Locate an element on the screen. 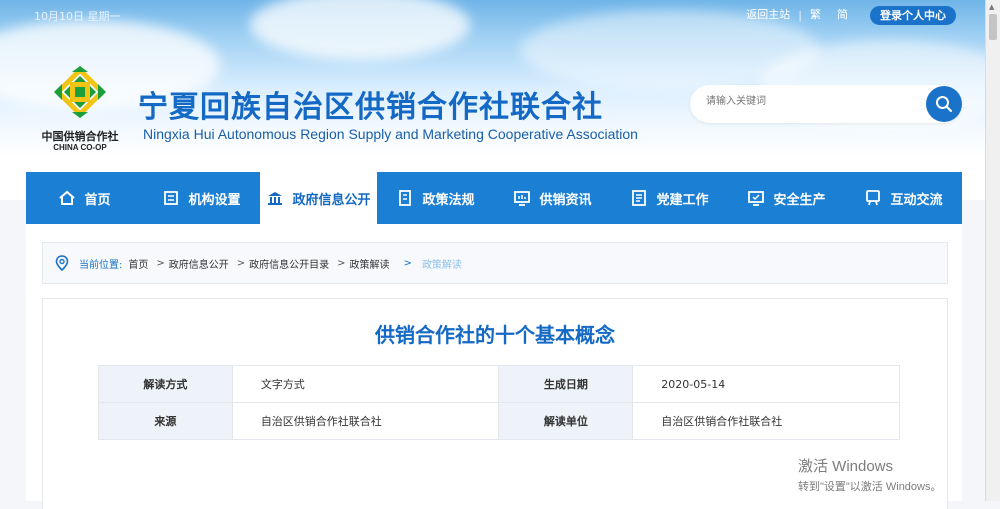 This screenshot has width=1000, height=509. home-icon is located at coordinates (67, 197).